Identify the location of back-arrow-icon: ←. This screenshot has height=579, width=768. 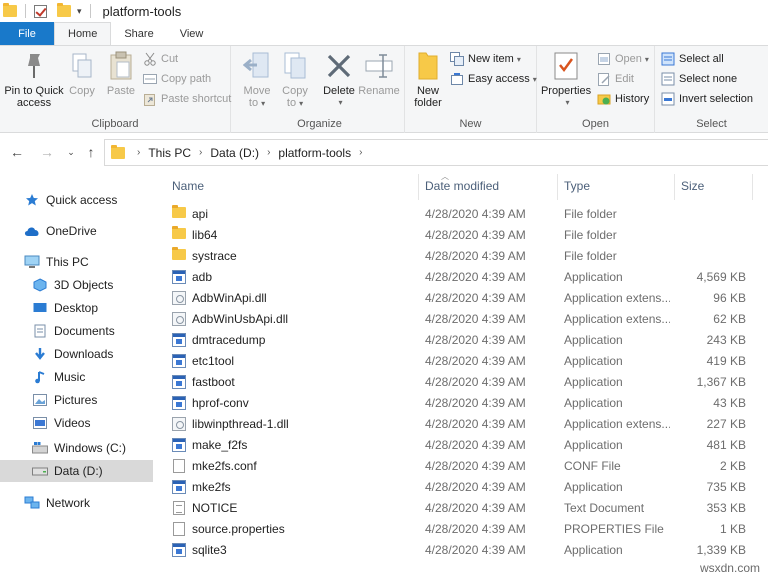
(17, 152).